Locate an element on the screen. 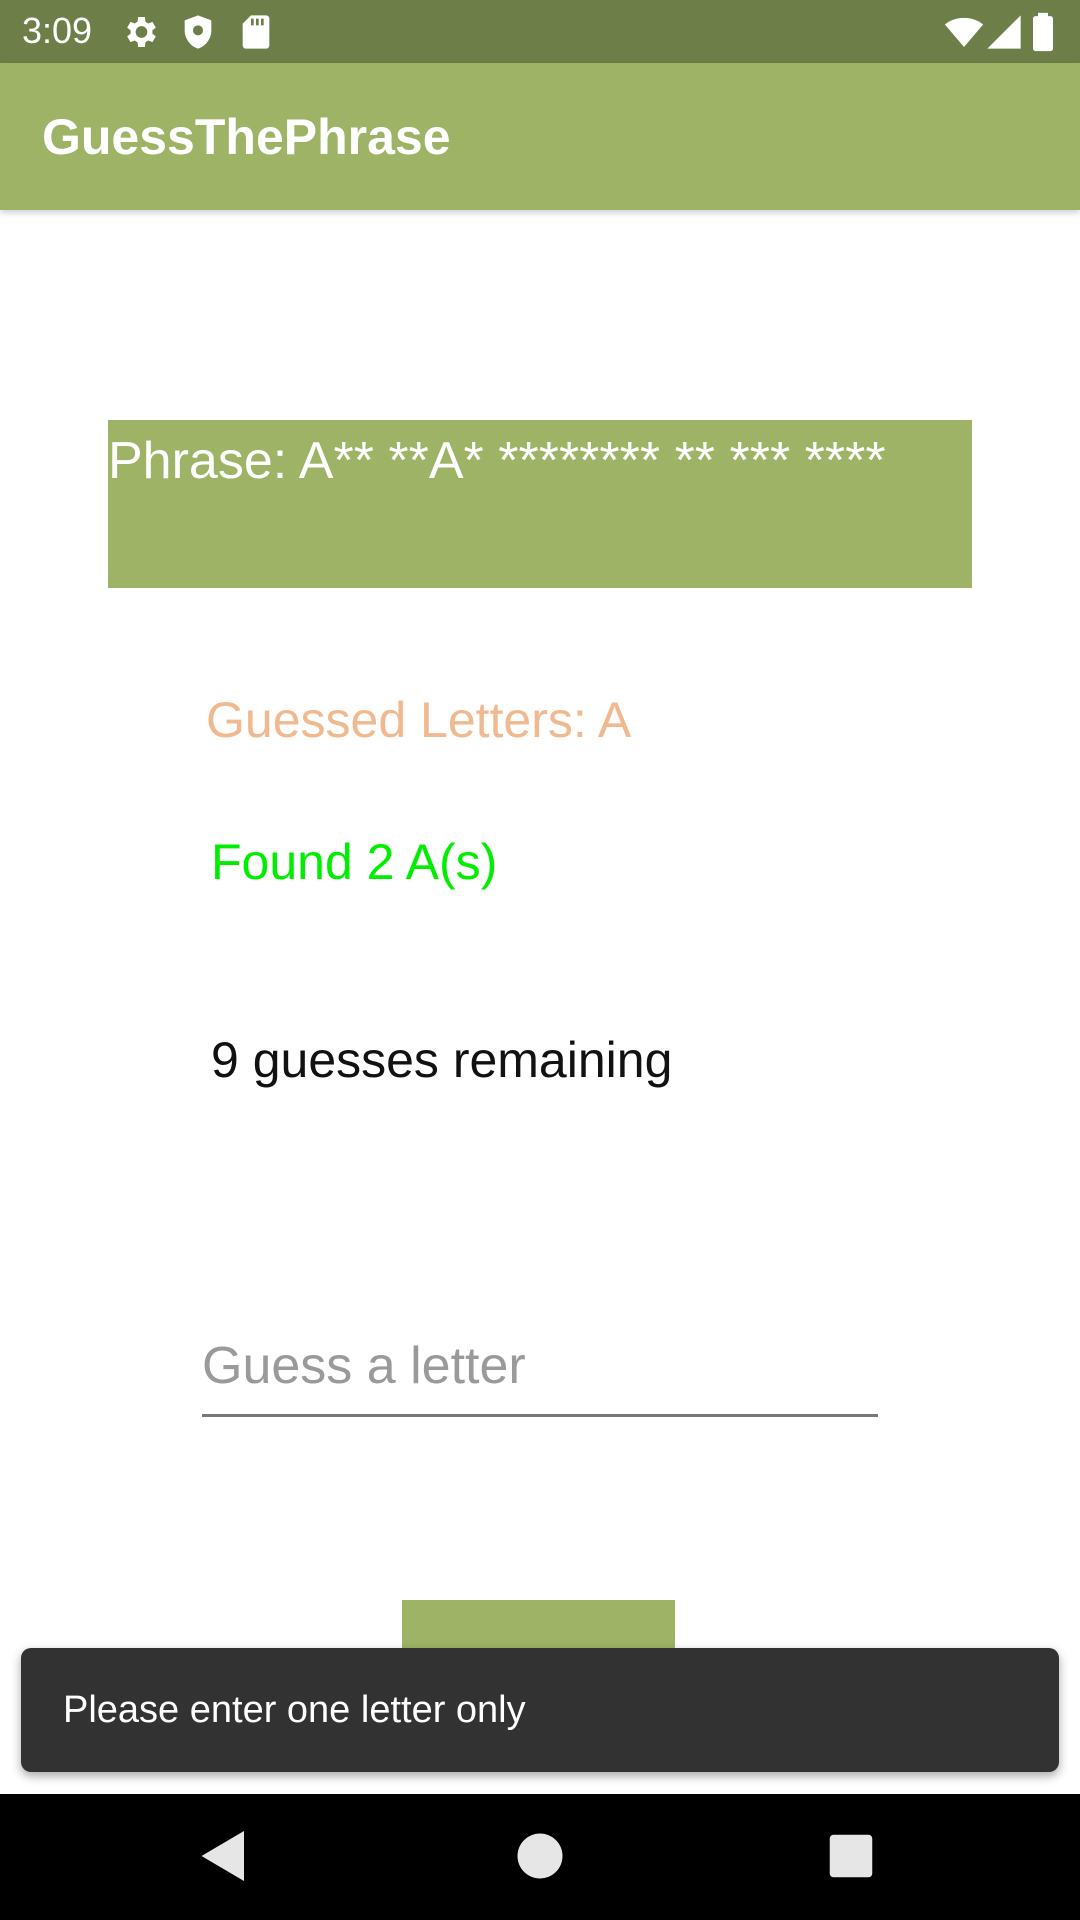 This screenshot has height=1920, width=1080. status-bar: 3:09 is located at coordinates (540, 31).